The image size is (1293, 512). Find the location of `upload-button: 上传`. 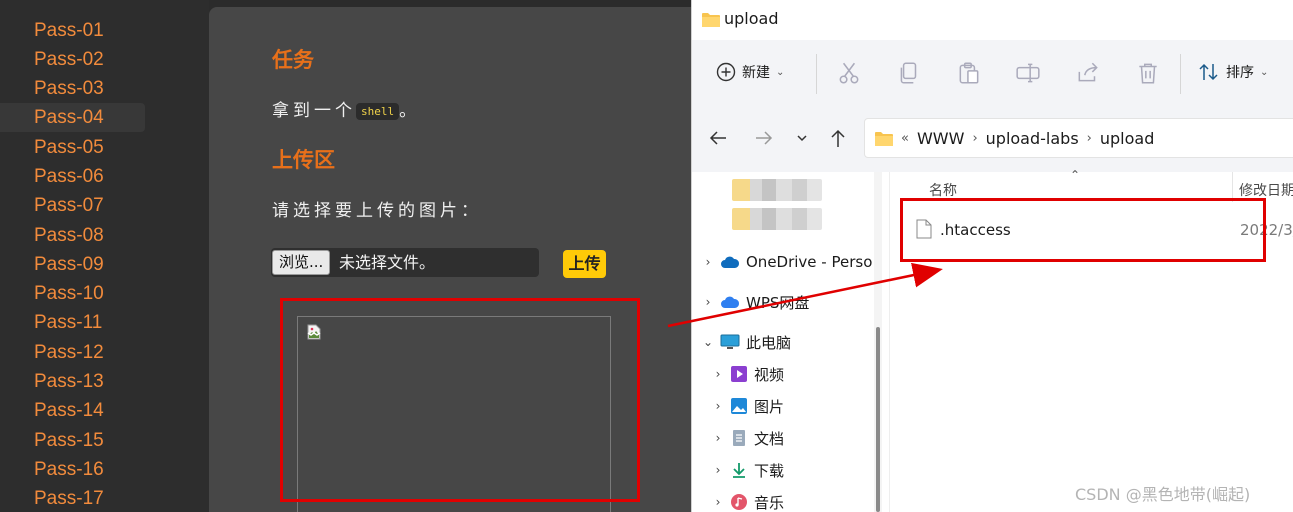

upload-button: 上传 is located at coordinates (584, 264).